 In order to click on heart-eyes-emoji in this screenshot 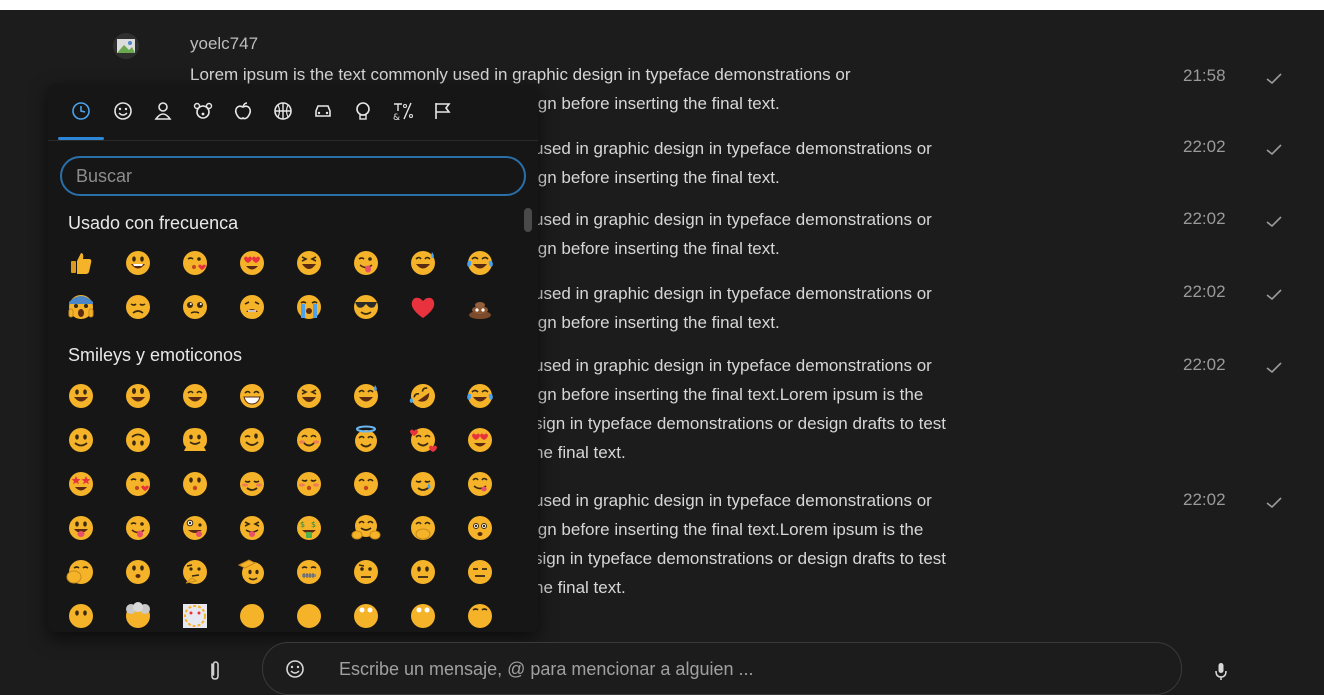, I will do `click(252, 263)`.